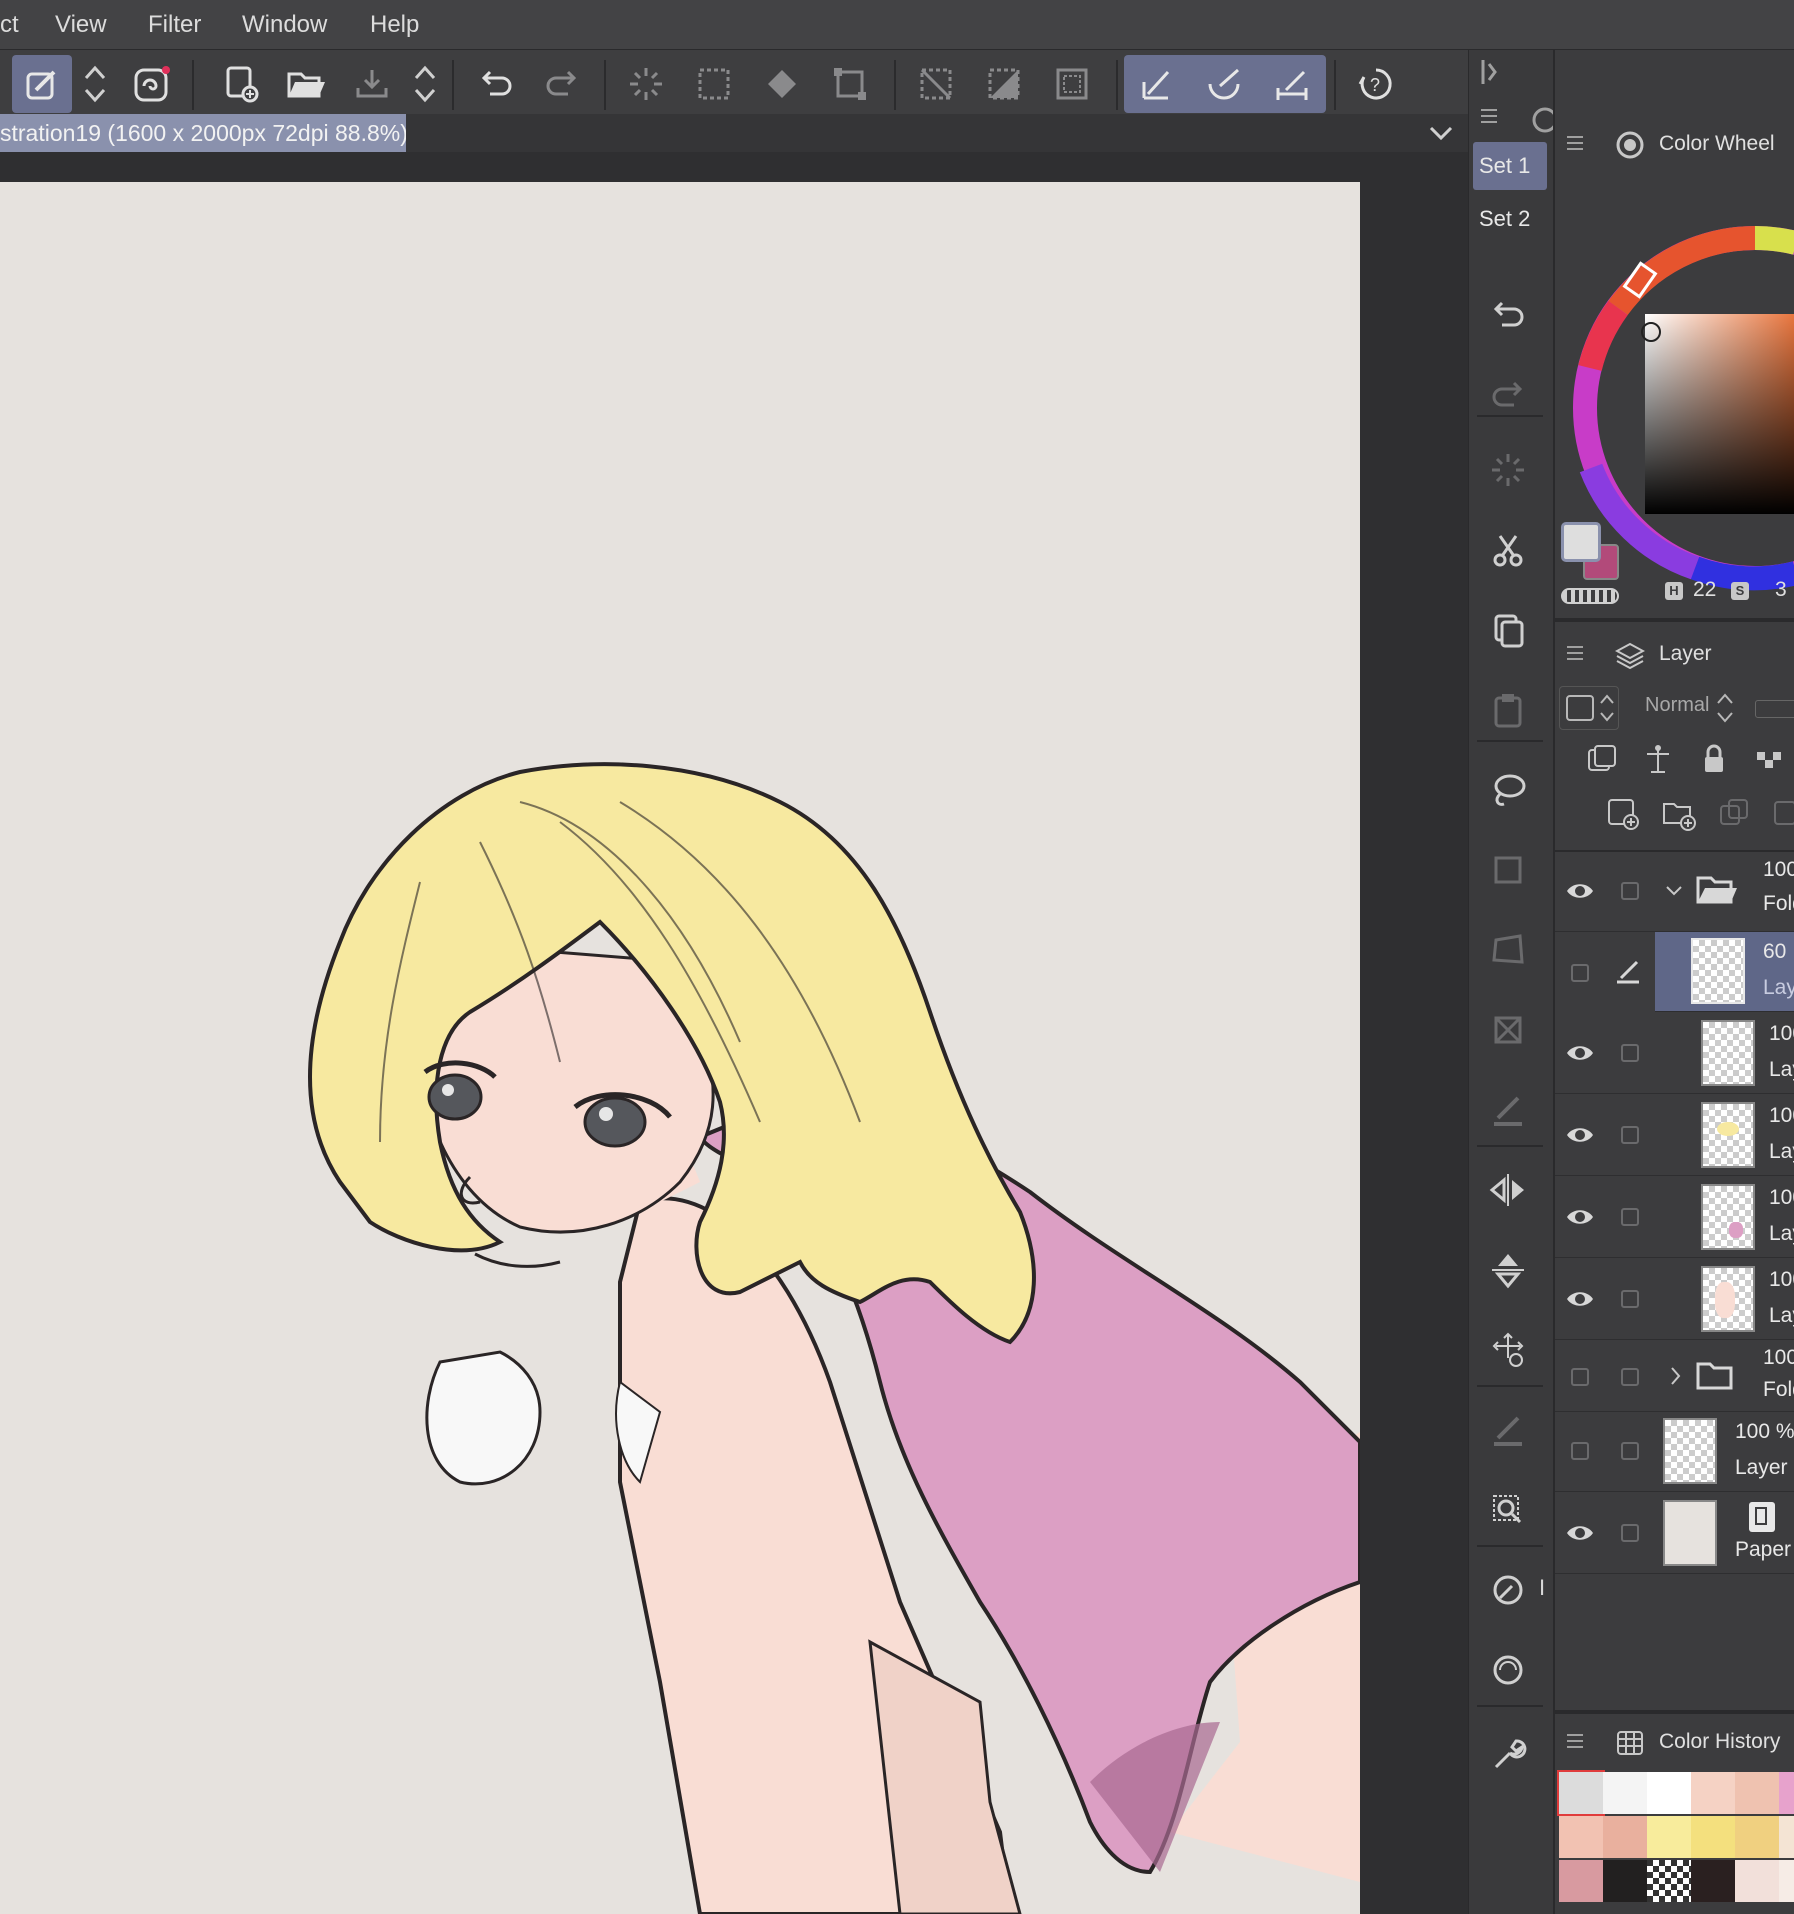 The image size is (1794, 1914). I want to click on help-question-icon: ?, so click(1376, 84).